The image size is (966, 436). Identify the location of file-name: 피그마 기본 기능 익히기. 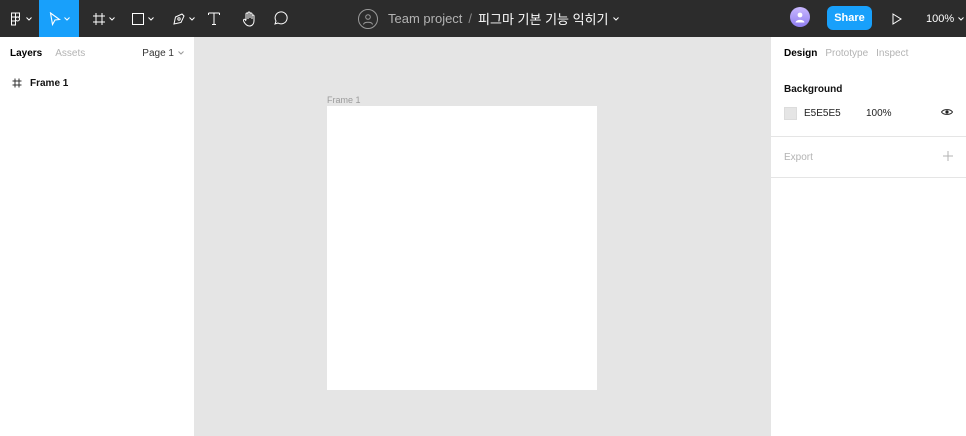
(543, 18).